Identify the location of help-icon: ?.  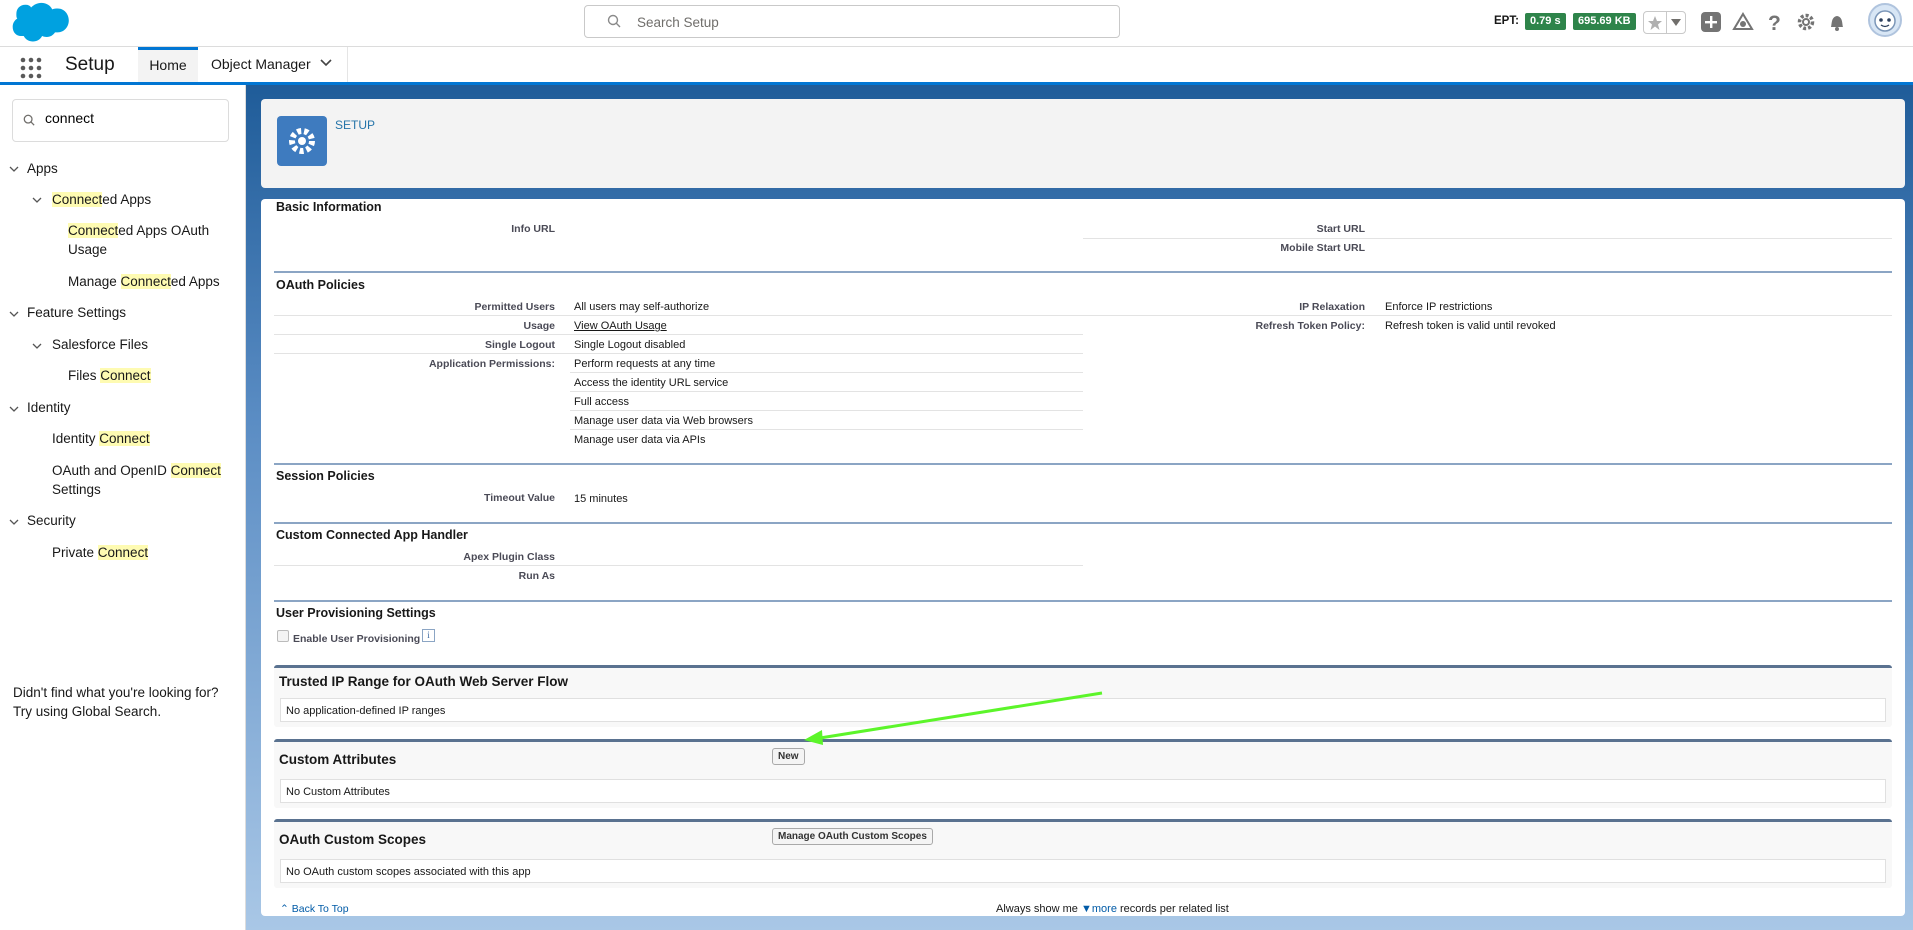
(1774, 22).